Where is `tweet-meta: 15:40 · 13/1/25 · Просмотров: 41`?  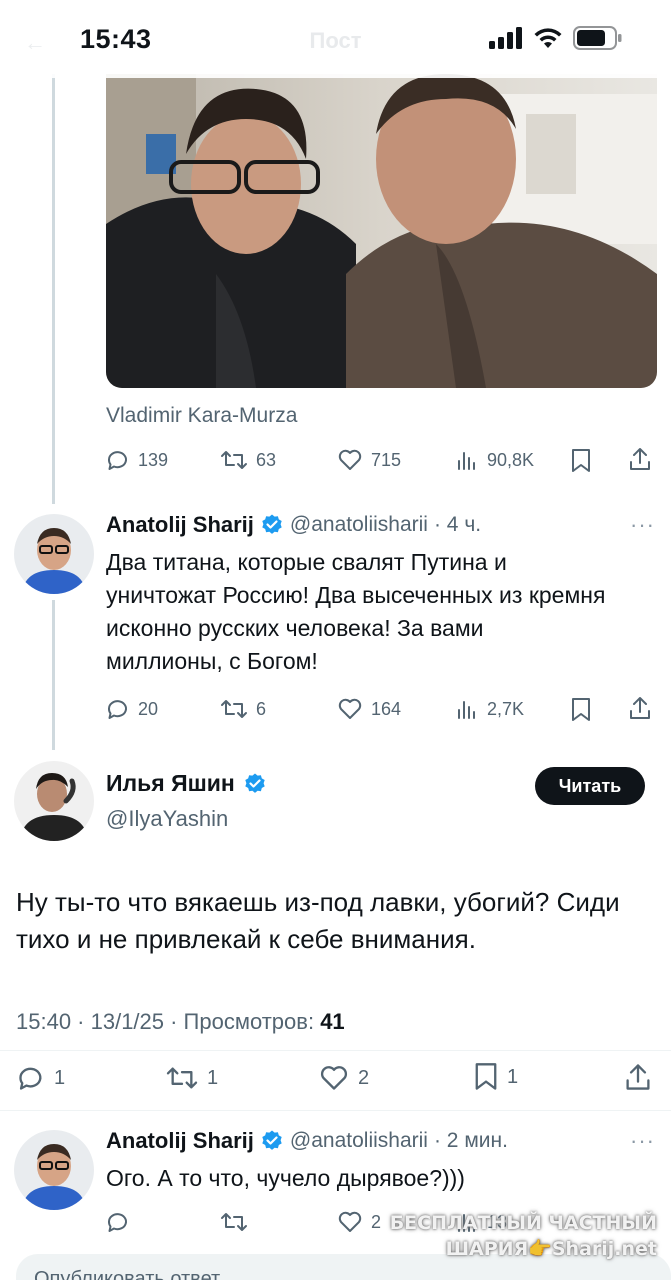 tweet-meta: 15:40 · 13/1/25 · Просмотров: 41 is located at coordinates (180, 1022).